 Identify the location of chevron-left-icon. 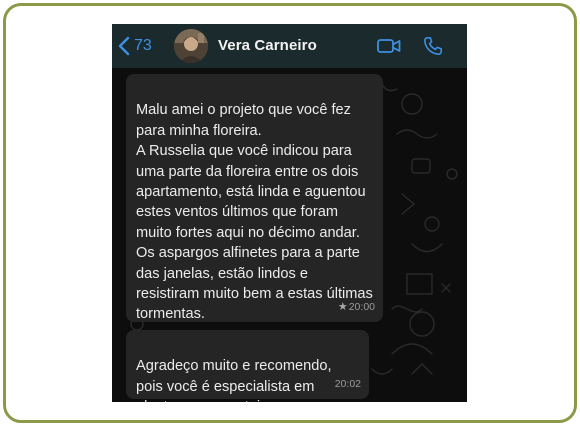
(124, 46).